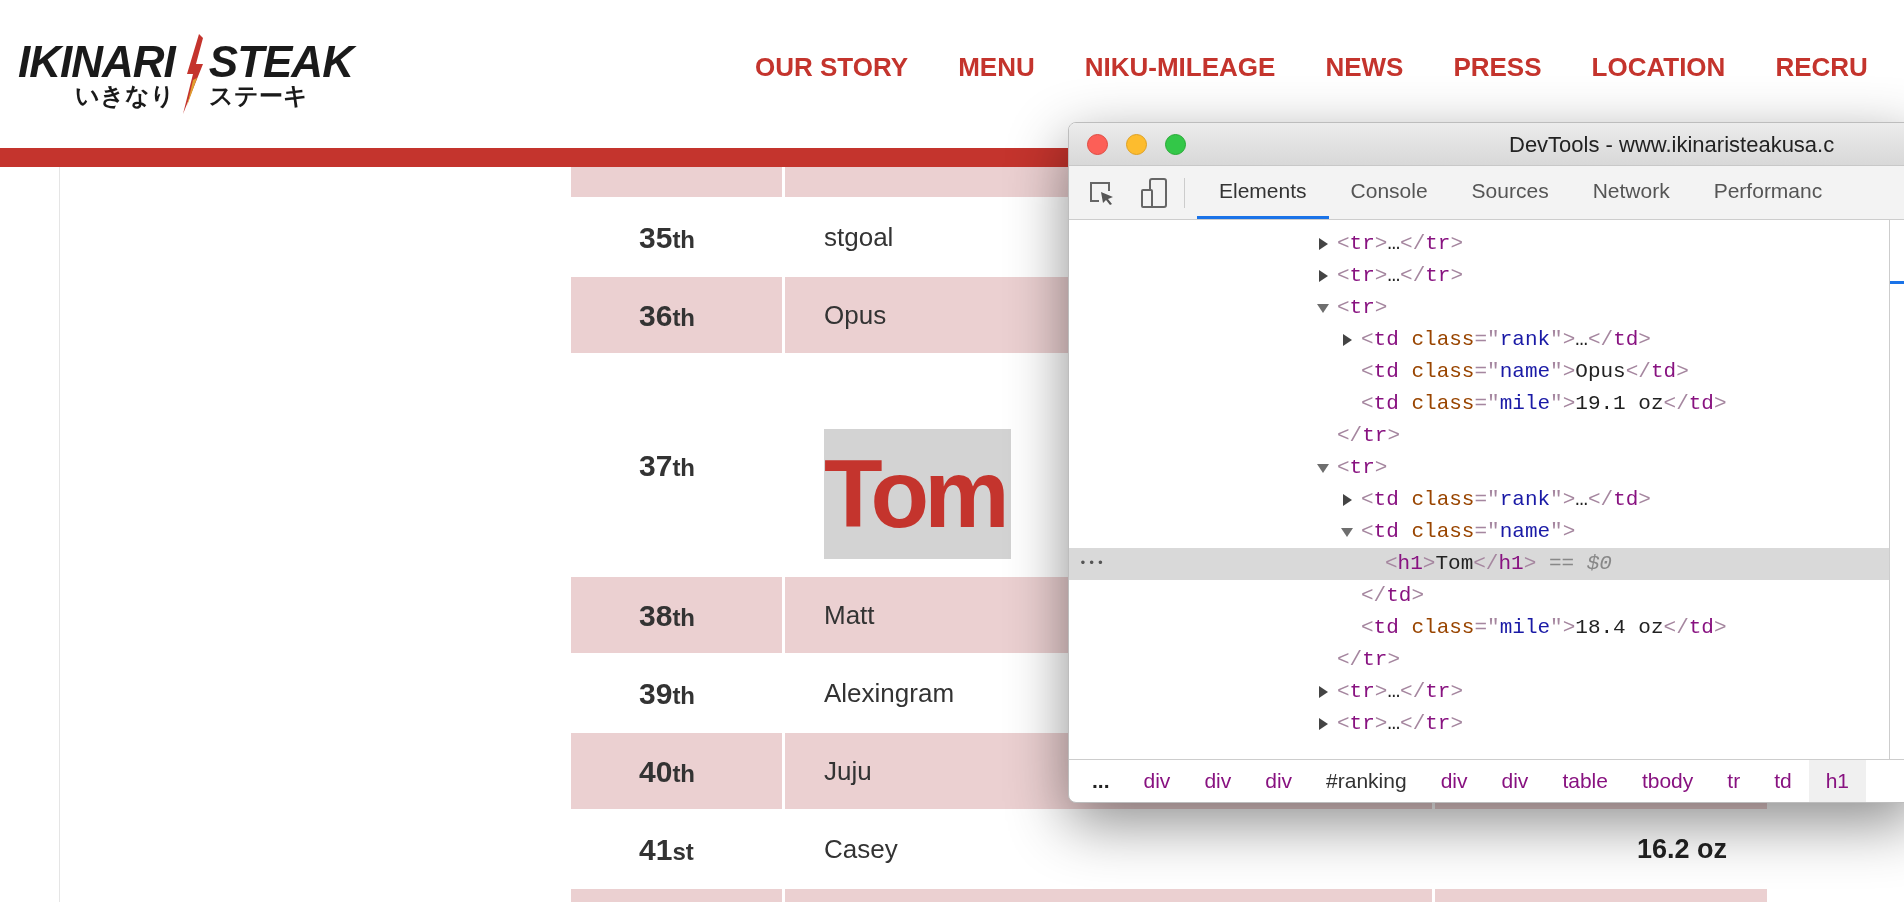 Image resolution: width=1904 pixels, height=902 pixels. What do you see at coordinates (124, 96) in the screenshot?
I see `logo-text: いきなり` at bounding box center [124, 96].